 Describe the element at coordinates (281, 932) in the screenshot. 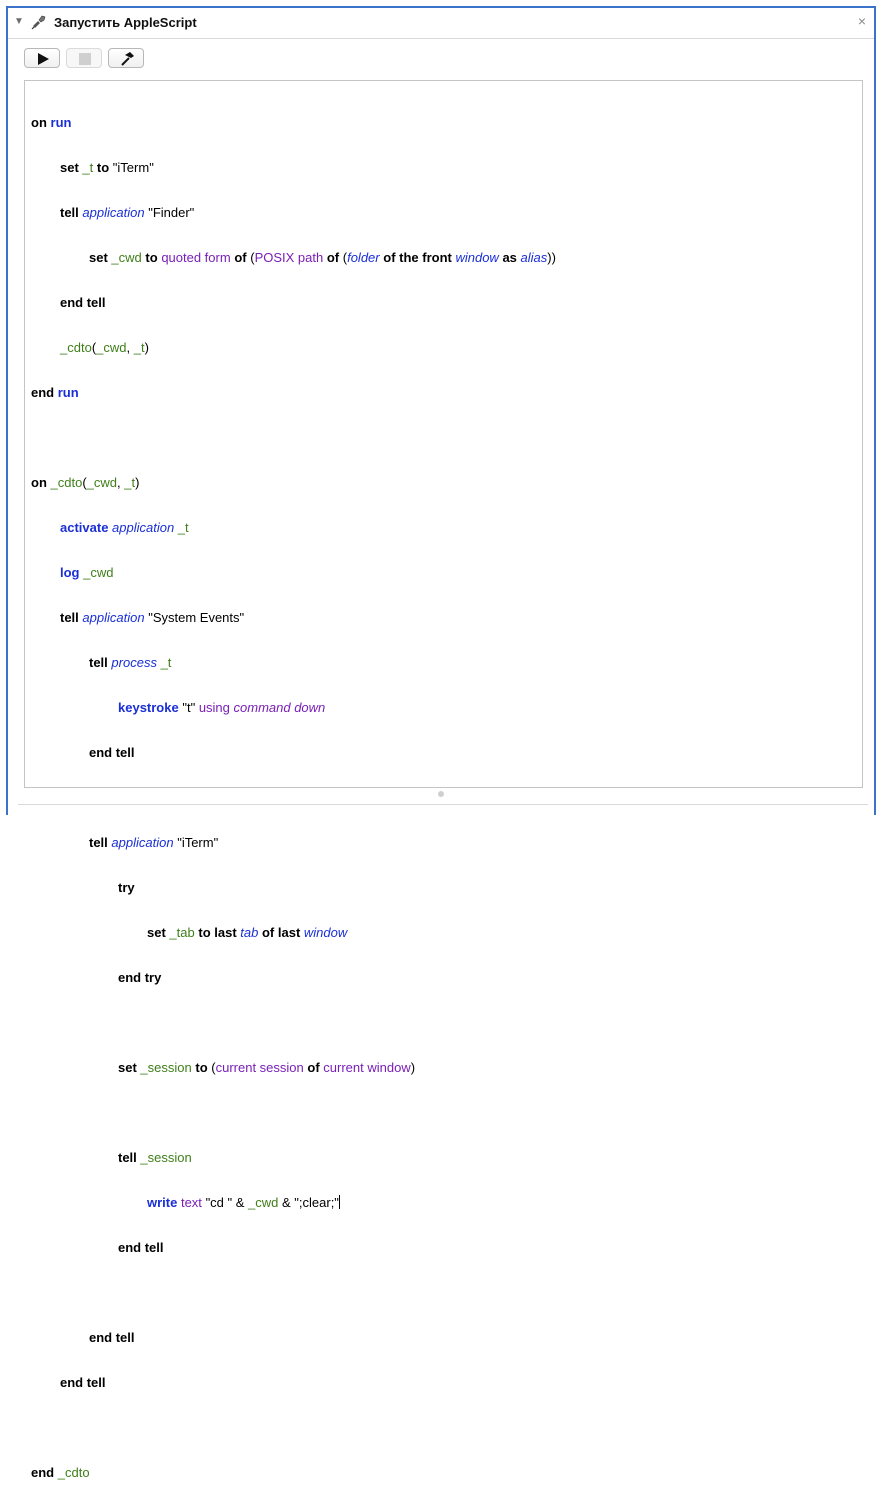

I see `keyword: of last` at that location.